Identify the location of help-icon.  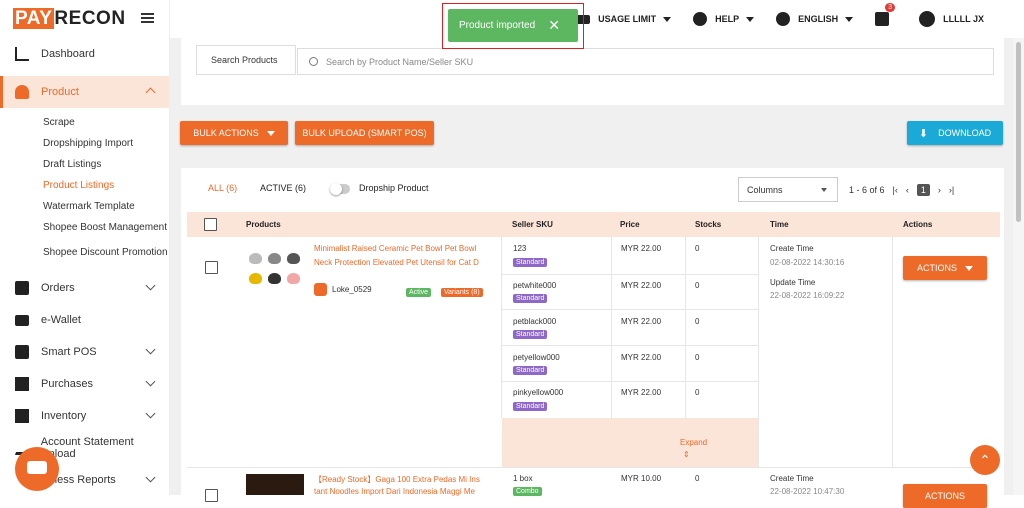
(700, 19).